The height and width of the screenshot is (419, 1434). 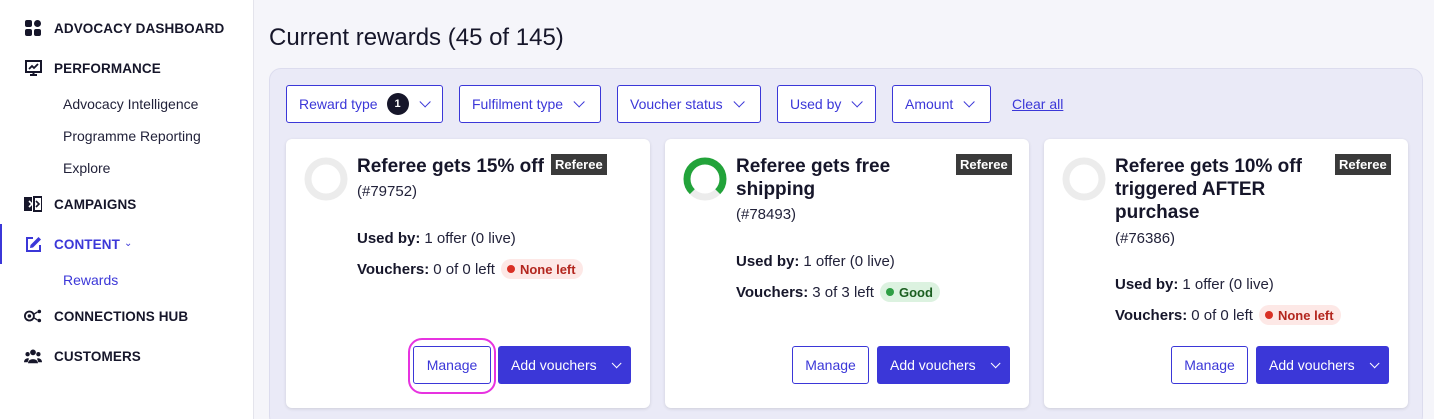 I want to click on edit-icon, so click(x=33, y=244).